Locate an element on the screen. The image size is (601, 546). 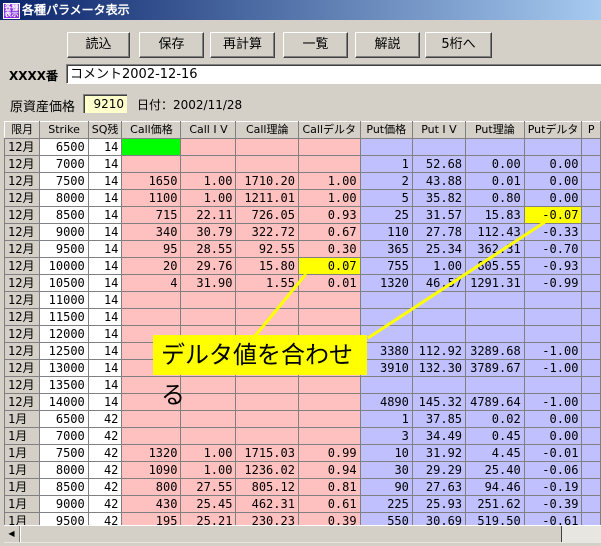
arrow-to-call-delta is located at coordinates (280, 305).